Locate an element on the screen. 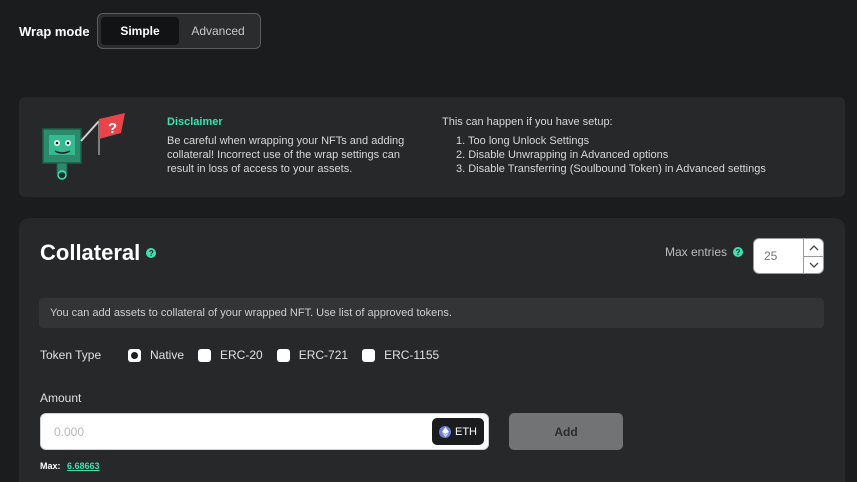  option-label: ERC-20 is located at coordinates (241, 355).